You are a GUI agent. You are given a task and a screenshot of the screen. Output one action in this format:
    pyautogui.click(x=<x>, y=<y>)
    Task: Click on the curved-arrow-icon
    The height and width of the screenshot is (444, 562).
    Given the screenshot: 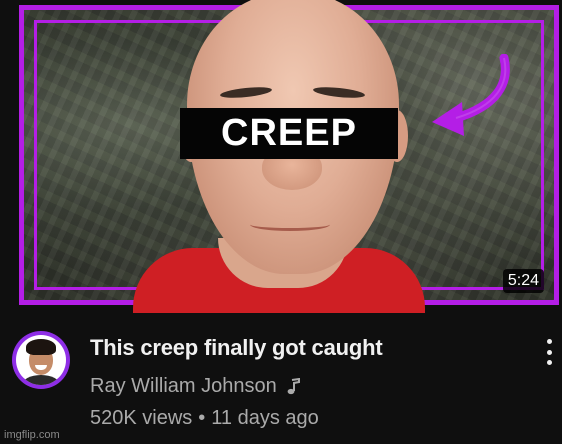 What is the action you would take?
    pyautogui.click(x=471, y=95)
    